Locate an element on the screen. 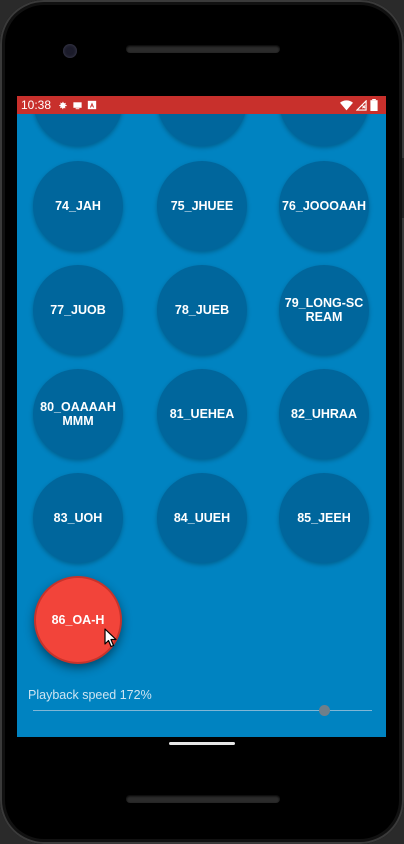  sound-button-78: 78_JUEB is located at coordinates (202, 310).